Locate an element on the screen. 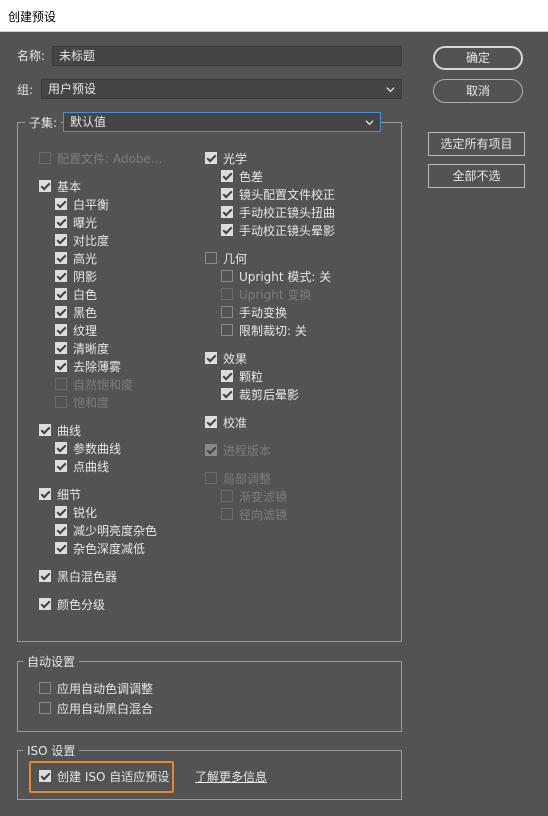 This screenshot has height=816, width=548. iso-settings-legend: ISO 设置 is located at coordinates (51, 750).